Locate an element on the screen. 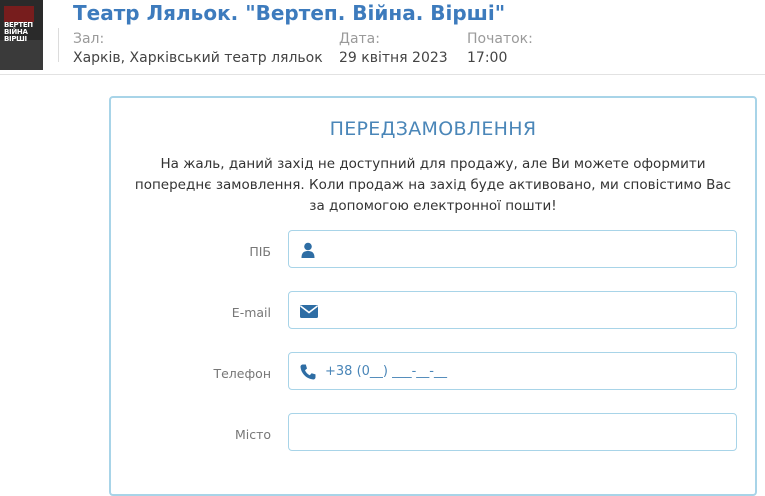 The height and width of the screenshot is (496, 765). phone-field is located at coordinates (512, 371).